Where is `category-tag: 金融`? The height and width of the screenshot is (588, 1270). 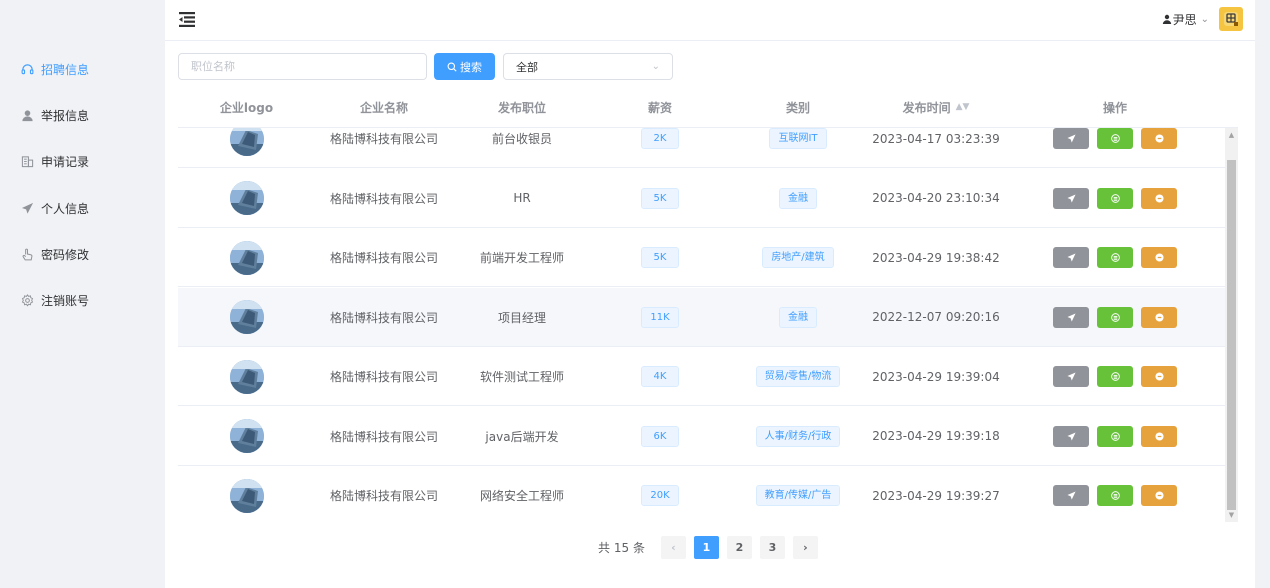 category-tag: 金融 is located at coordinates (798, 198).